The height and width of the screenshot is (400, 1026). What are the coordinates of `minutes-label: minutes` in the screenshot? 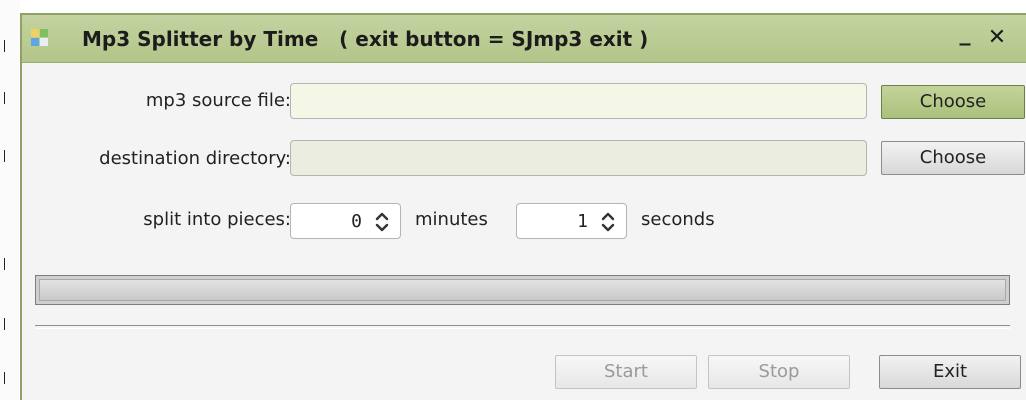 It's located at (451, 219).